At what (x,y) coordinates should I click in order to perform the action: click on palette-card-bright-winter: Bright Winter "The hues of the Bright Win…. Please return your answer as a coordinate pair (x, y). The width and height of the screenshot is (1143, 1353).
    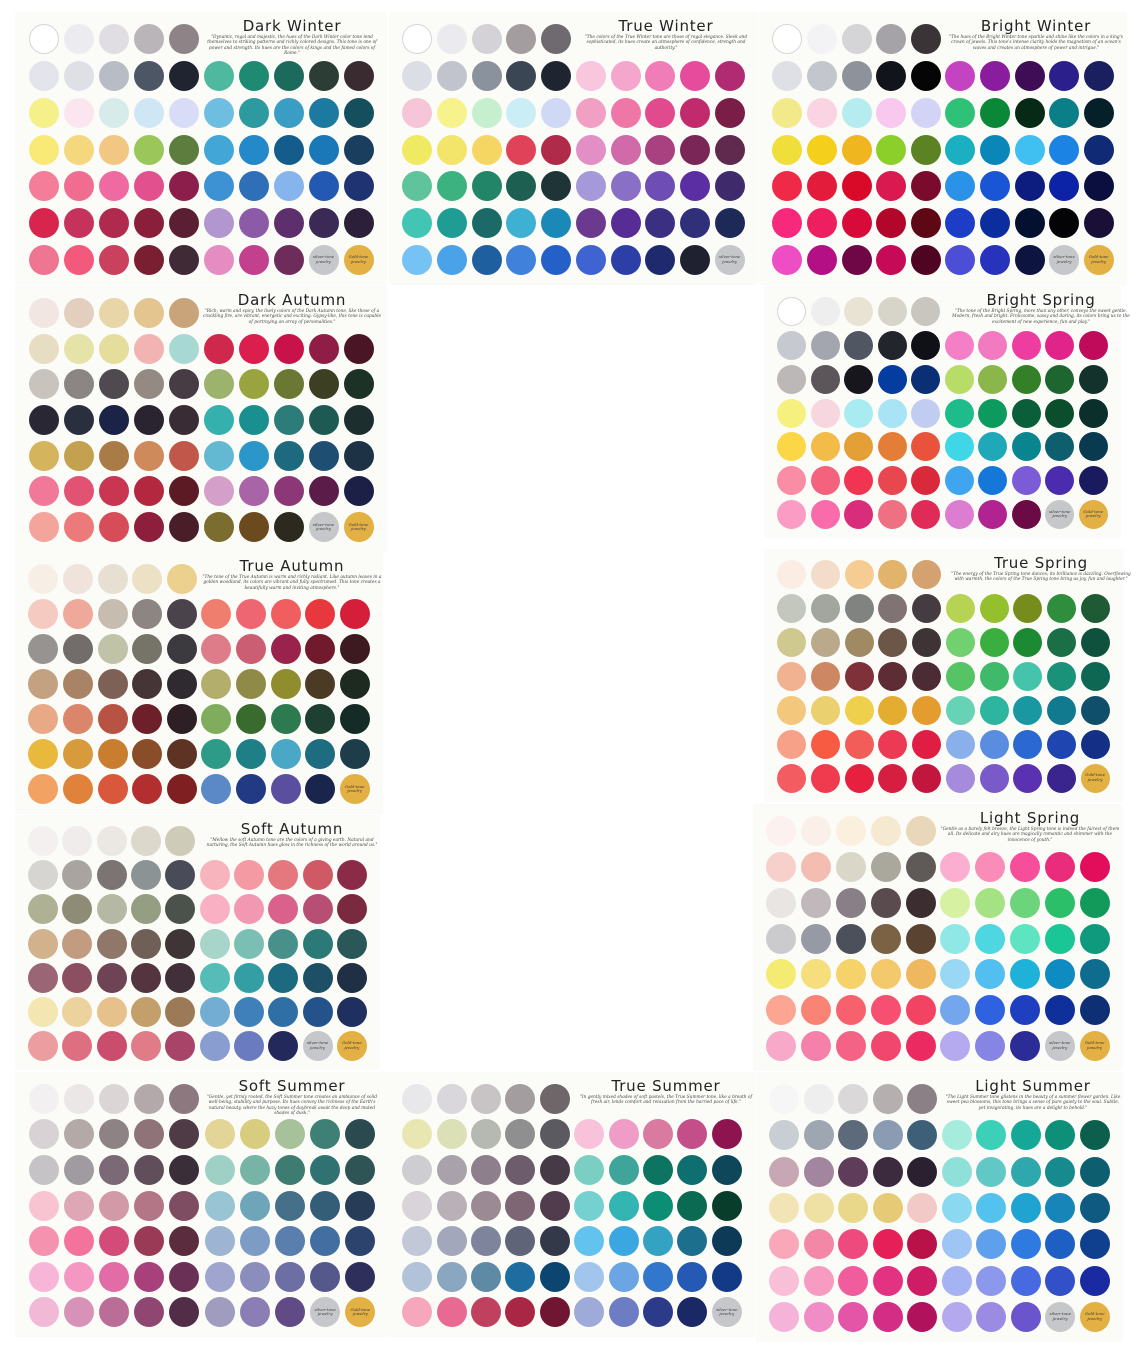
    Looking at the image, I should click on (943, 148).